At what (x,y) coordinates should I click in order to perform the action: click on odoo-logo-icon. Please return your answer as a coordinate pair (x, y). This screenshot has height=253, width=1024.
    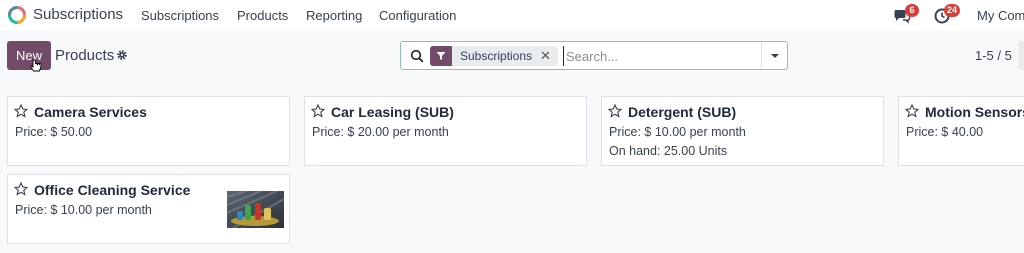
    Looking at the image, I should click on (17, 15).